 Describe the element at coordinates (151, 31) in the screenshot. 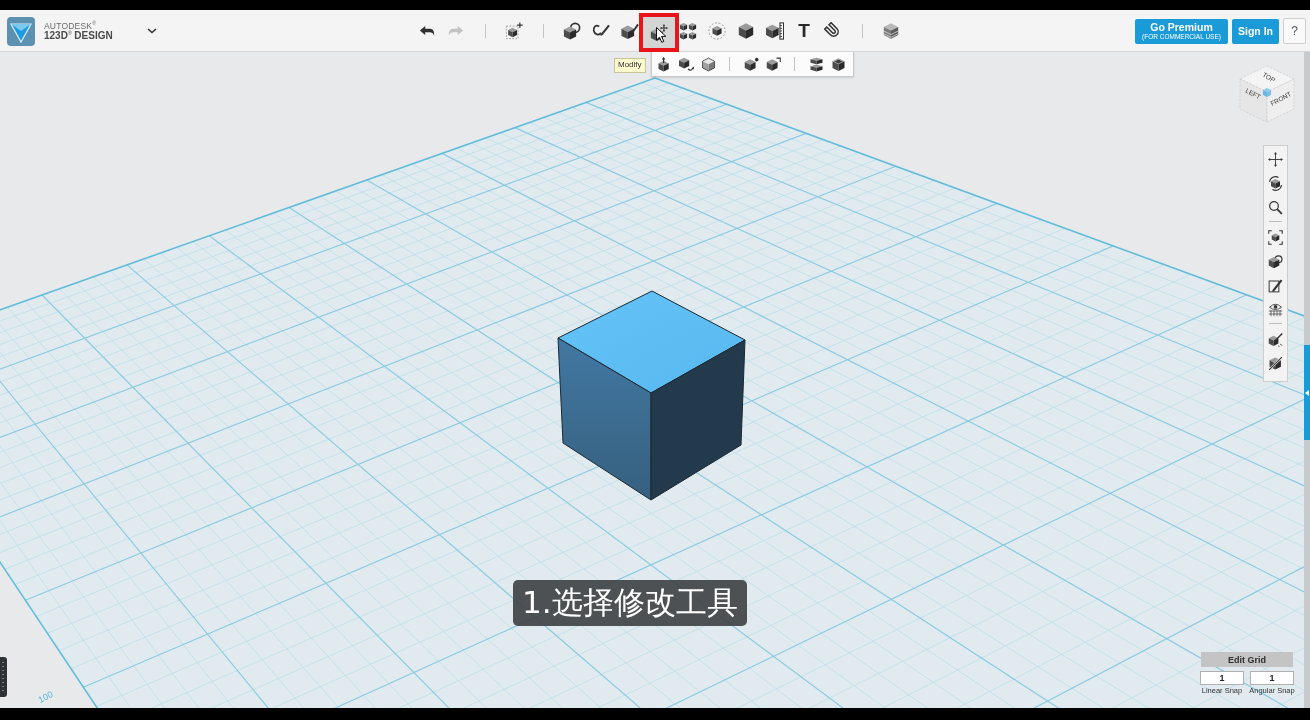

I see `chevron-down-icon` at that location.